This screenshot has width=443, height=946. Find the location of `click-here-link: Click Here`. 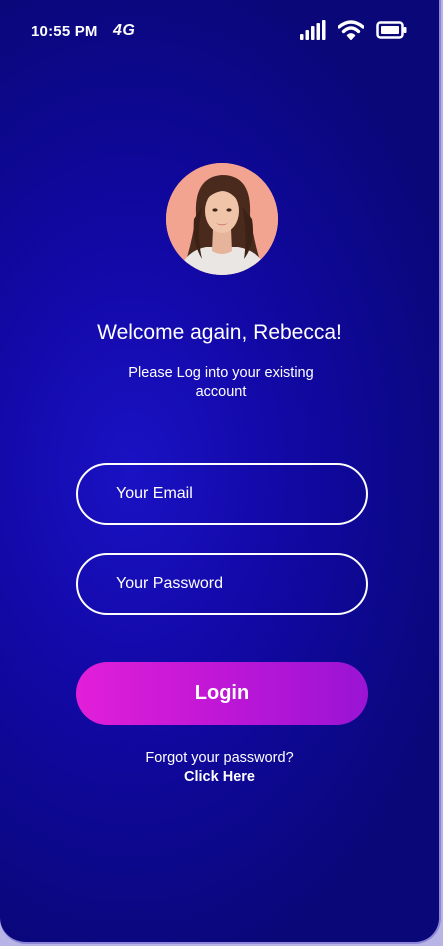

click-here-link: Click Here is located at coordinates (219, 777).